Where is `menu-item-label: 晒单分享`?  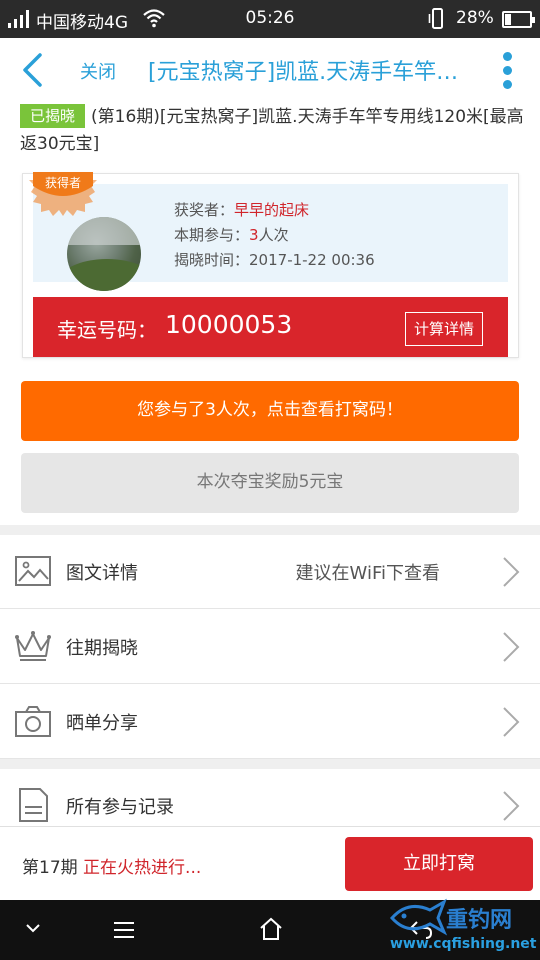
menu-item-label: 晒单分享 is located at coordinates (102, 723).